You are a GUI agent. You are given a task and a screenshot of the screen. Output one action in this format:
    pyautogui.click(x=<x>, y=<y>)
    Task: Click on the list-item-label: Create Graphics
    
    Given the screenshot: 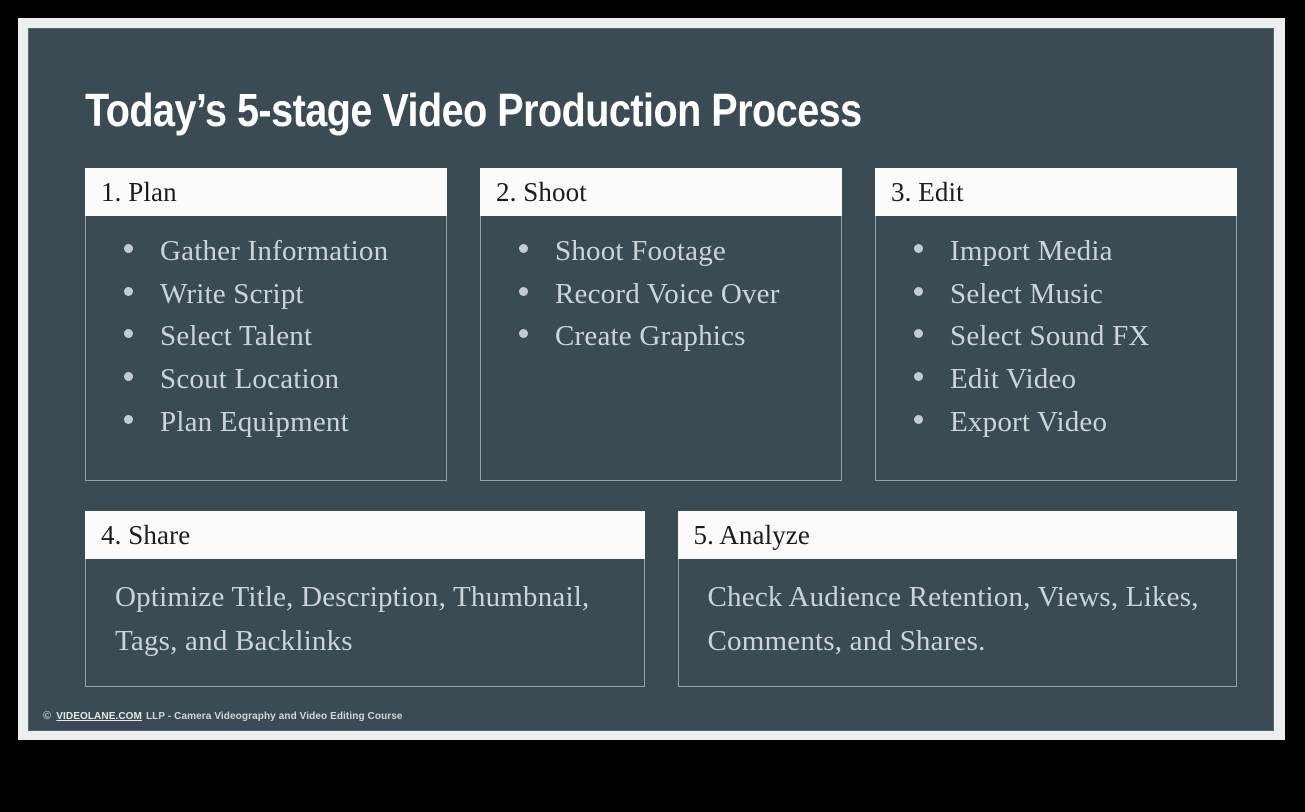 What is the action you would take?
    pyautogui.click(x=650, y=336)
    